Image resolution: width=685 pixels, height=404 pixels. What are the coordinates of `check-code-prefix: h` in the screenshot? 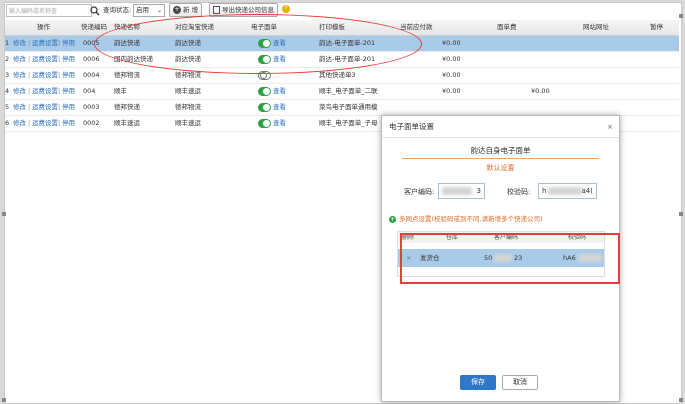 It's located at (544, 191).